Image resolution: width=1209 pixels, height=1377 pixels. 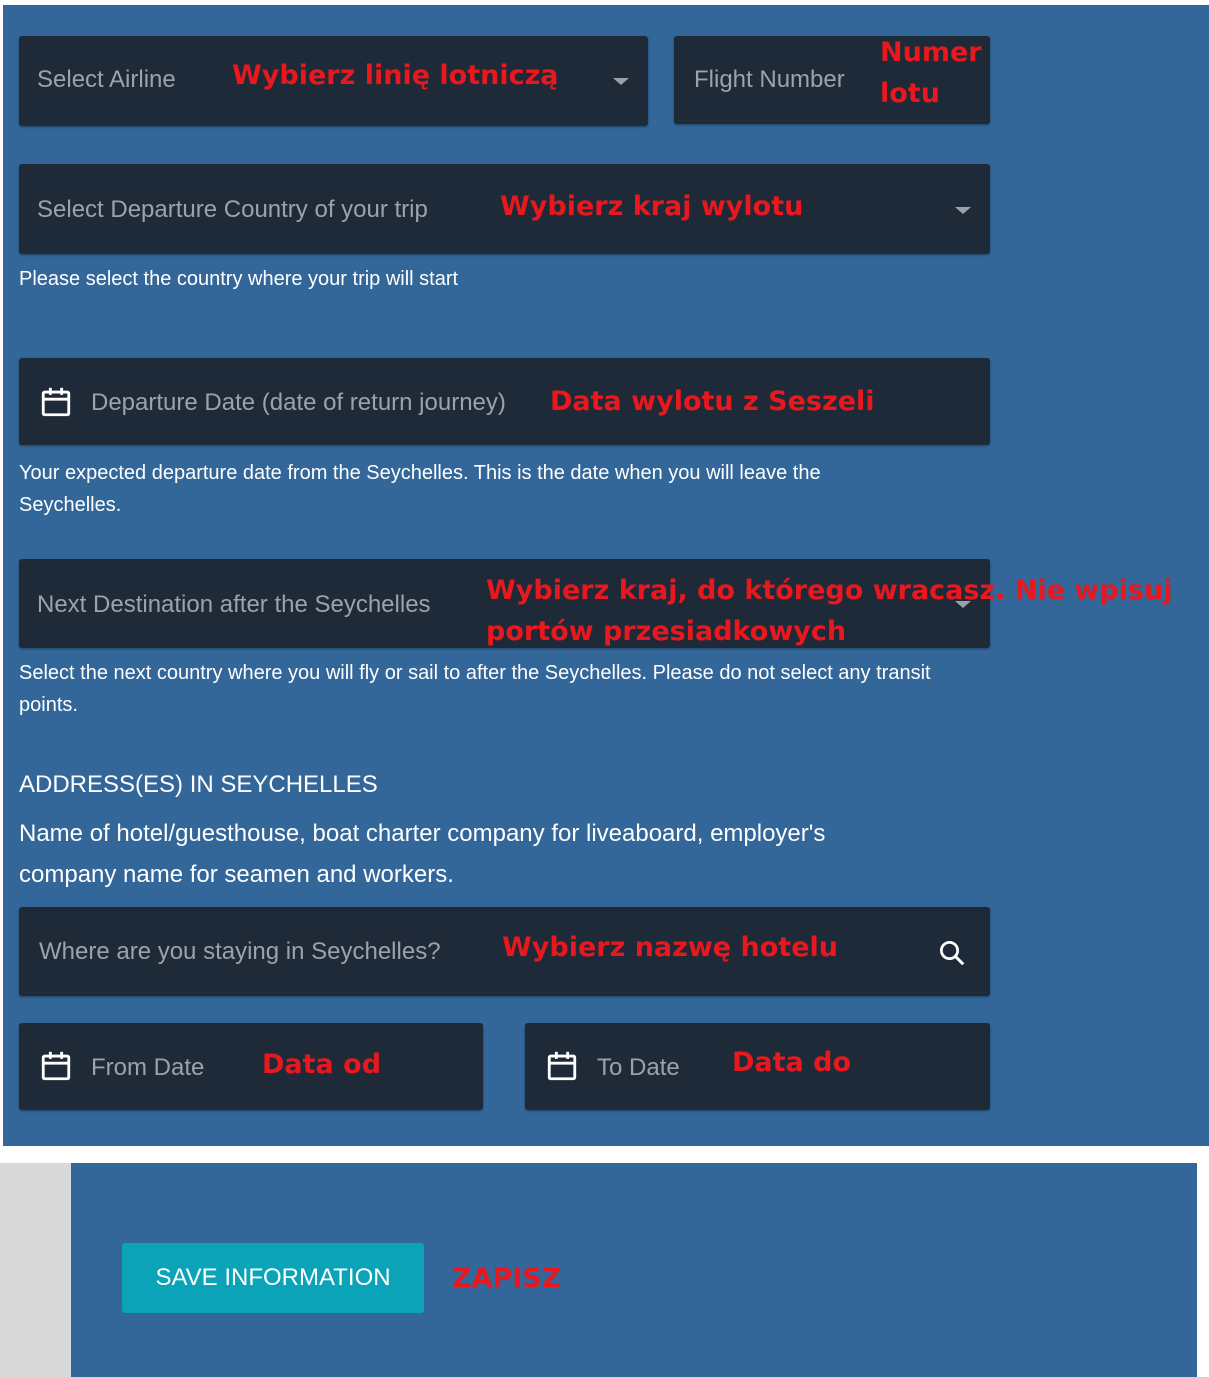 I want to click on flight-number-annotation-line2: lotu, so click(x=910, y=93).